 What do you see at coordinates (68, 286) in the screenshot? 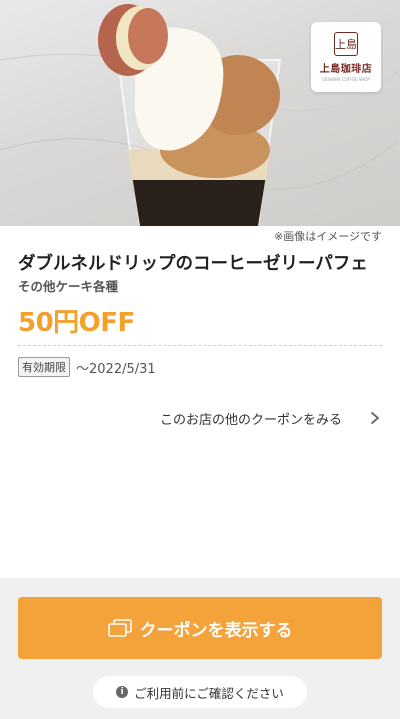
I see `coupon-subtitle: その他ケーキ各種` at bounding box center [68, 286].